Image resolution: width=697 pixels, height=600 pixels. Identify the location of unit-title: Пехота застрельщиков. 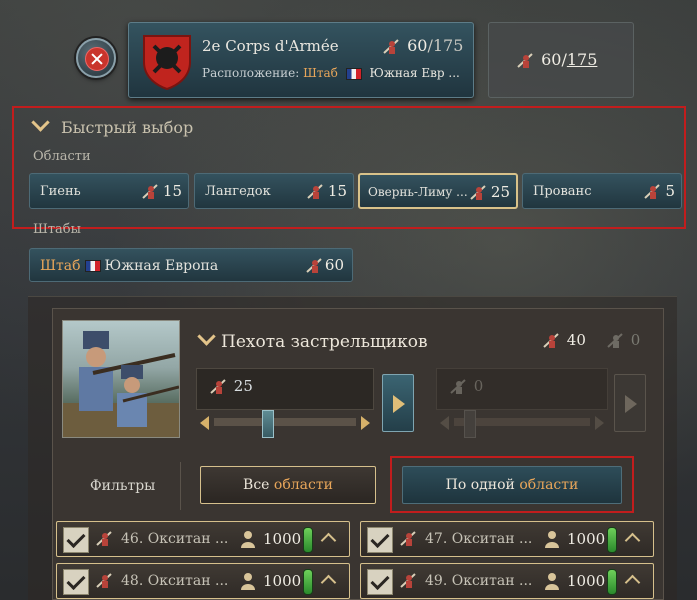
(324, 342).